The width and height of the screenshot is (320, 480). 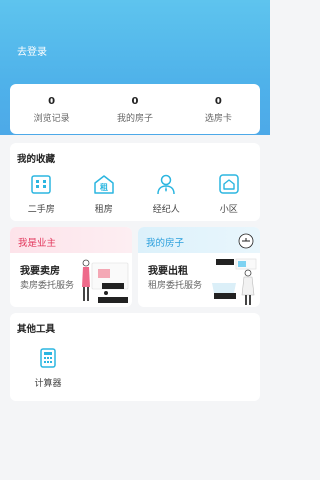 I want to click on calculator-icon, so click(x=48, y=358).